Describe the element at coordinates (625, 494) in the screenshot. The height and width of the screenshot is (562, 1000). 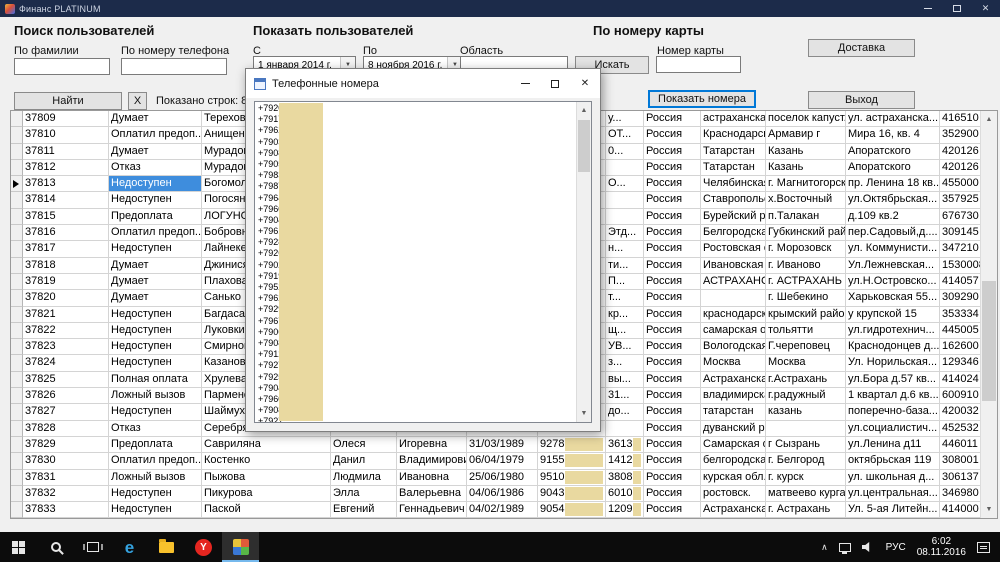
I see `grid-cell-code: 6010` at that location.